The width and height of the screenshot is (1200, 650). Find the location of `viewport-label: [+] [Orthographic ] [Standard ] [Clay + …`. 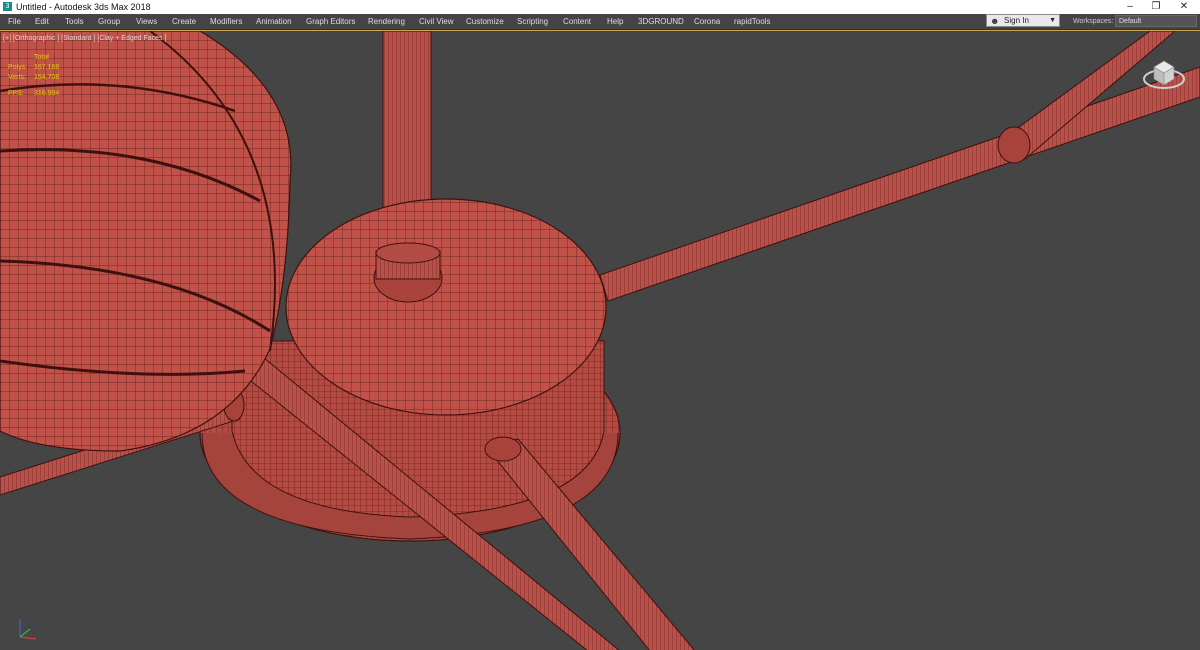

viewport-label: [+] [Orthographic ] [Standard ] [Clay + … is located at coordinates (84, 38).